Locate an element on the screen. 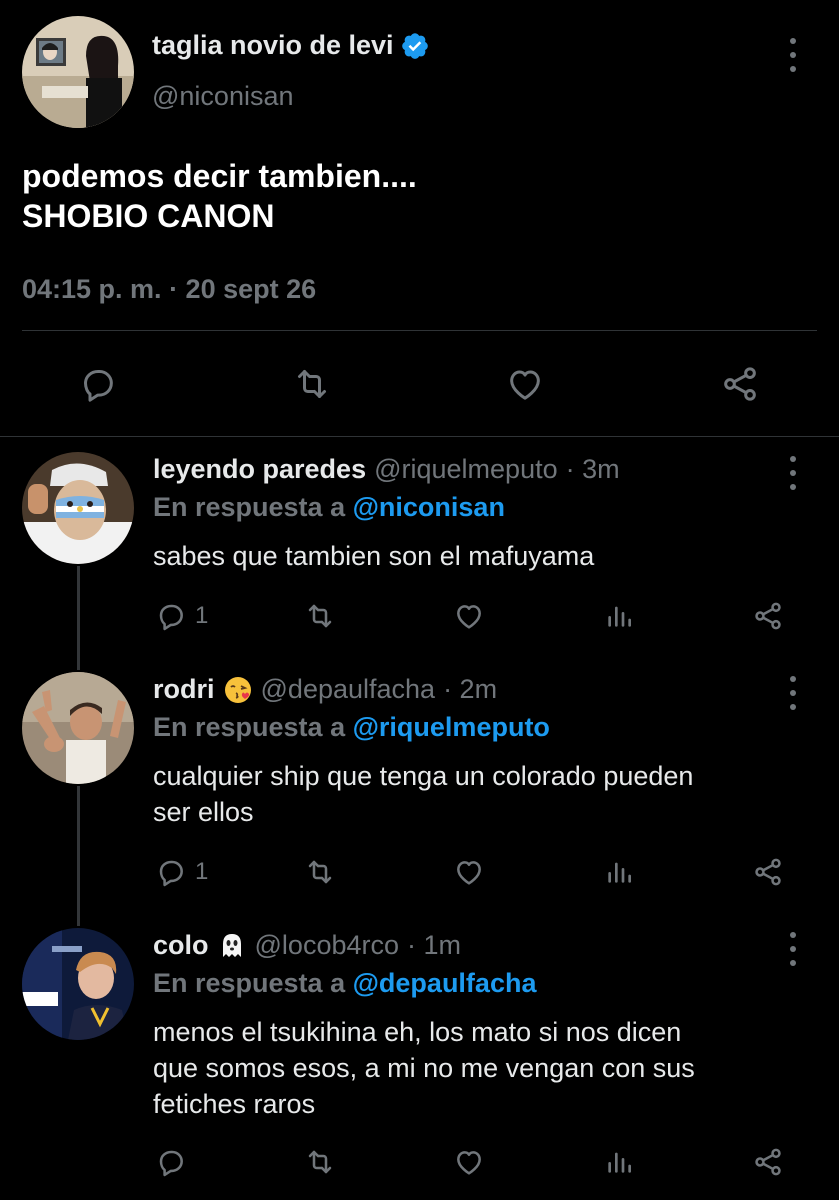  more-icon is located at coordinates (793, 55).